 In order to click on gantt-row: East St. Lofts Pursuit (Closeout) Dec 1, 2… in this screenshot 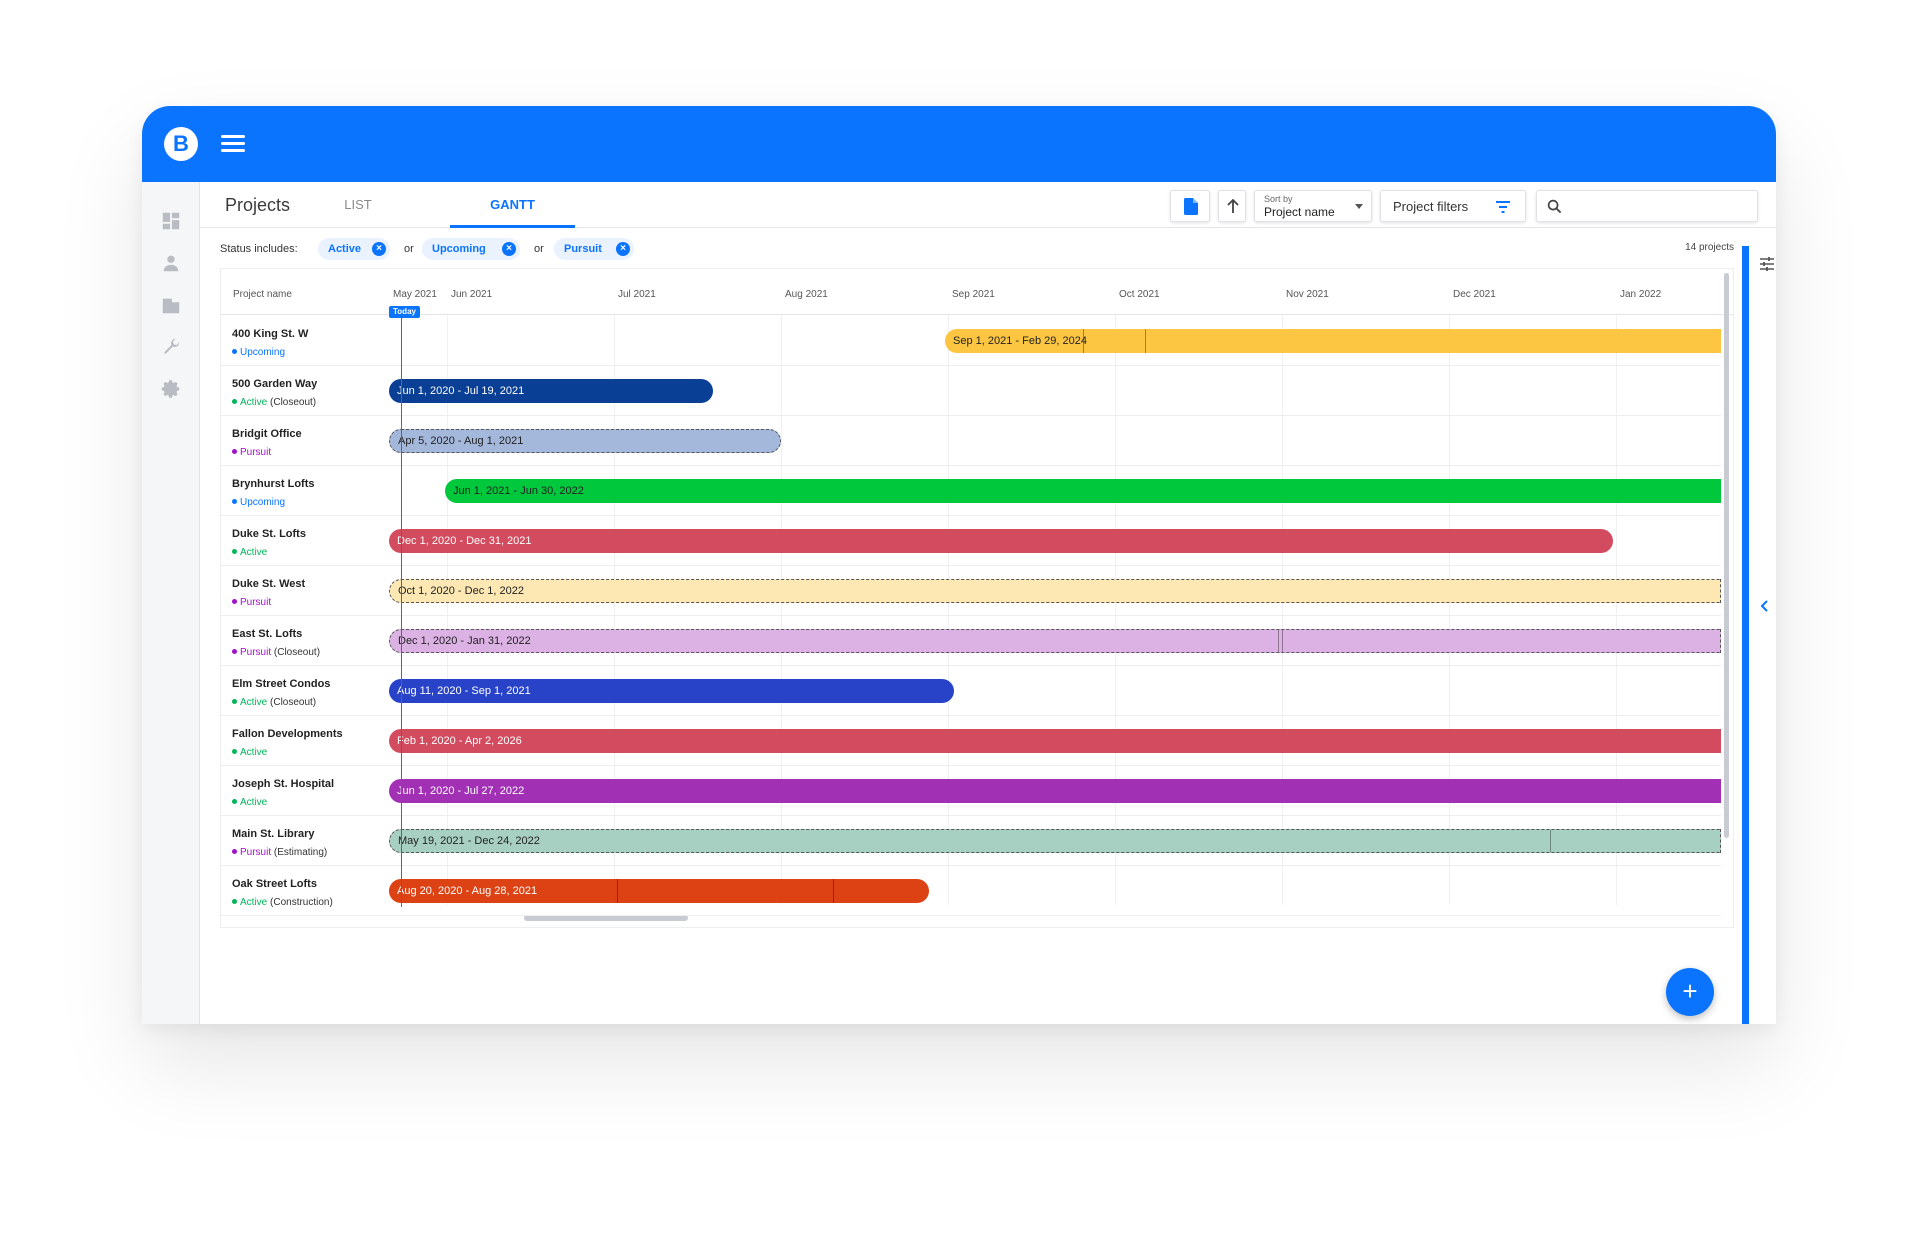, I will do `click(971, 641)`.